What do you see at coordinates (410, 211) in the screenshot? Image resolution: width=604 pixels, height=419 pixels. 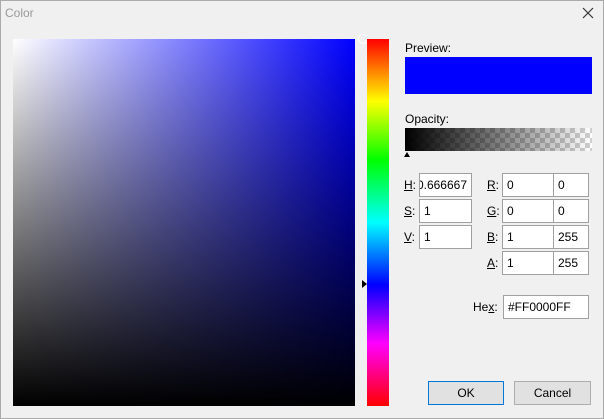 I see `s-label: S:` at bounding box center [410, 211].